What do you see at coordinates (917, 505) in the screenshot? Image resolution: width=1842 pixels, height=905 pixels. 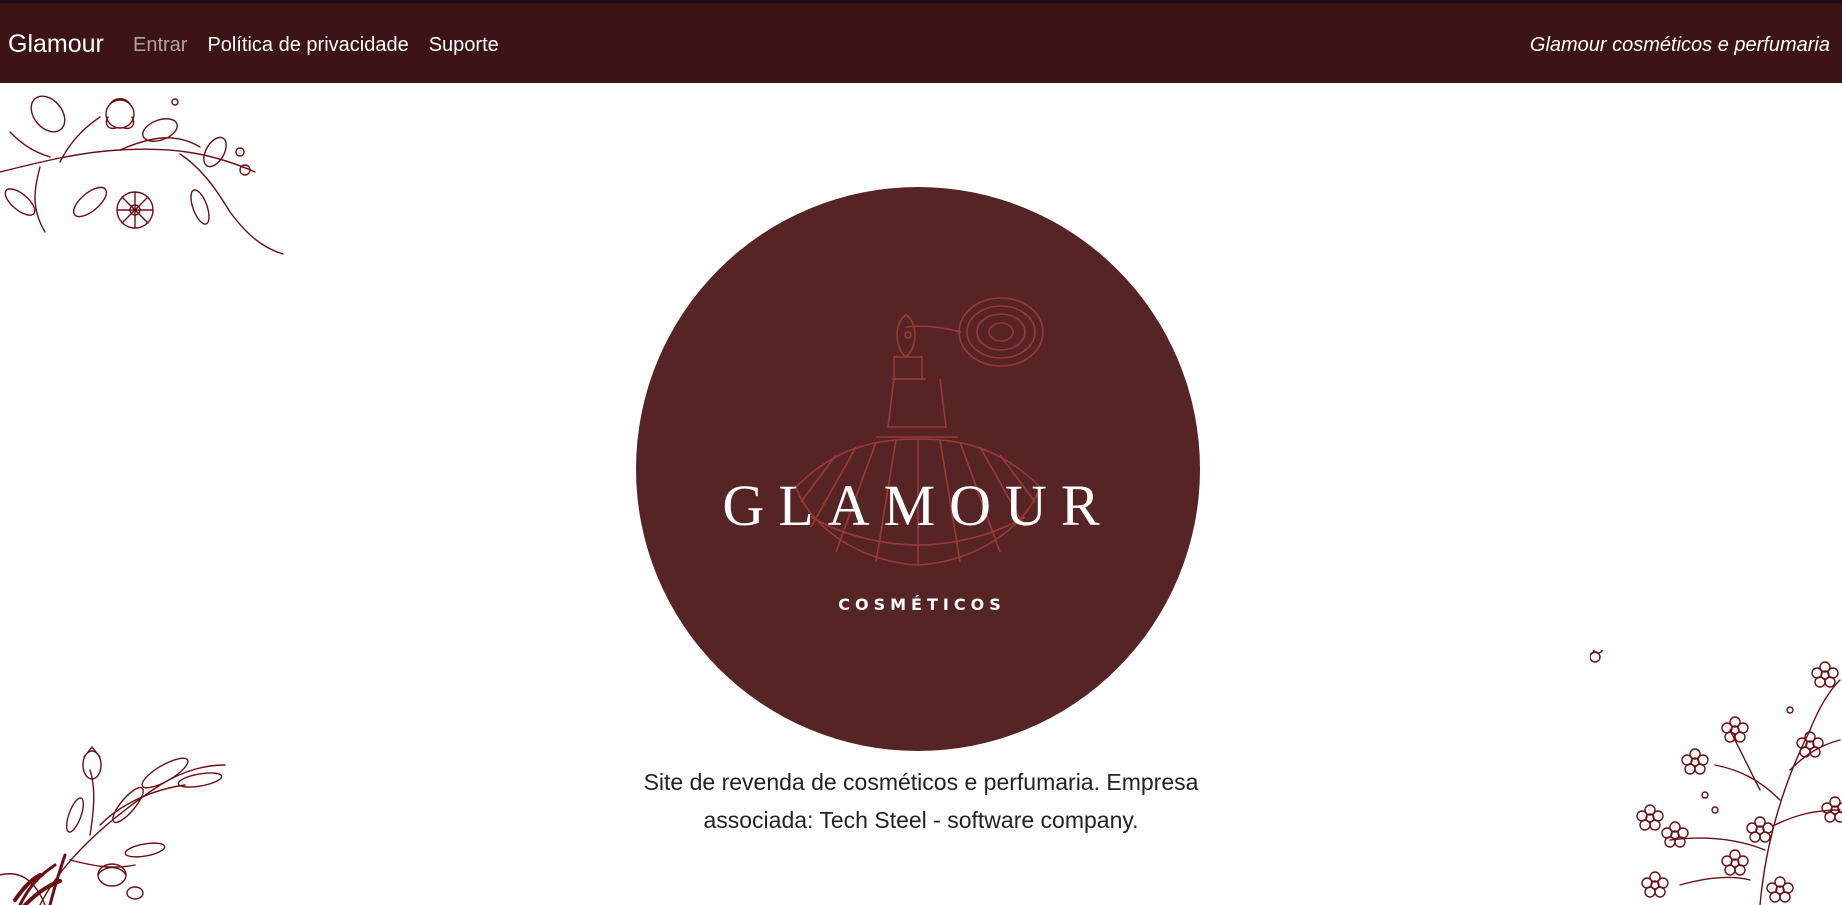 I see `logo-title: GLAMOUR` at bounding box center [917, 505].